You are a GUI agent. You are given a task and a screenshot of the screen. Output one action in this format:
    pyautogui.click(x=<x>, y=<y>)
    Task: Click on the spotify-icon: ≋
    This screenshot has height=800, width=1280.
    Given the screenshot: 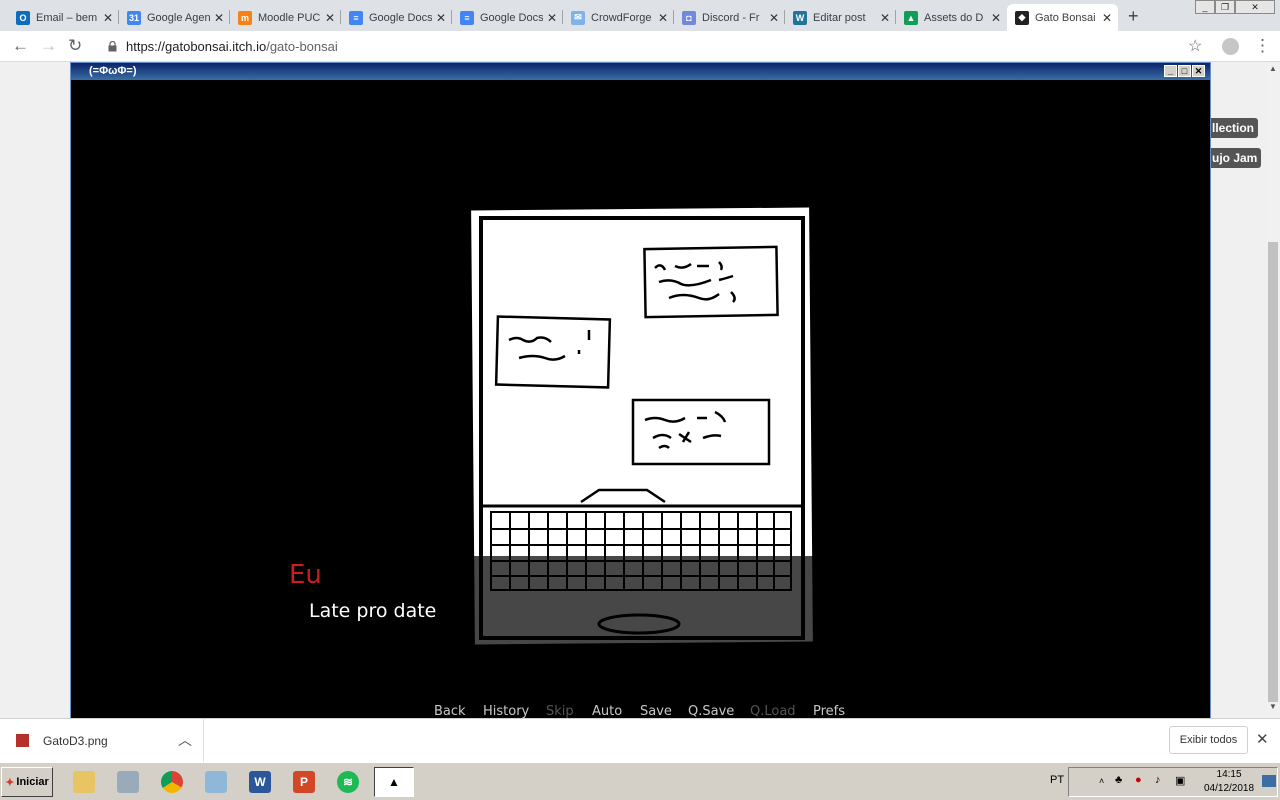 What is the action you would take?
    pyautogui.click(x=348, y=782)
    